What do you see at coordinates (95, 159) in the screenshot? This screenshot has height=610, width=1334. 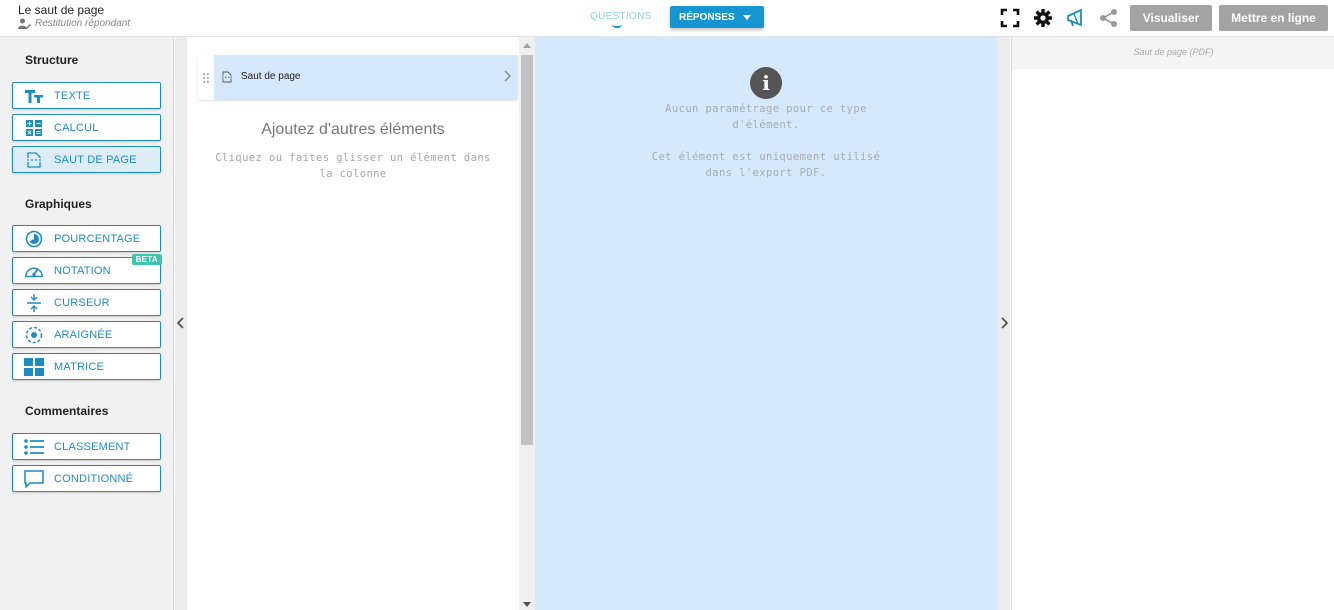 I see `tool-label: SAUT DE PAGE` at bounding box center [95, 159].